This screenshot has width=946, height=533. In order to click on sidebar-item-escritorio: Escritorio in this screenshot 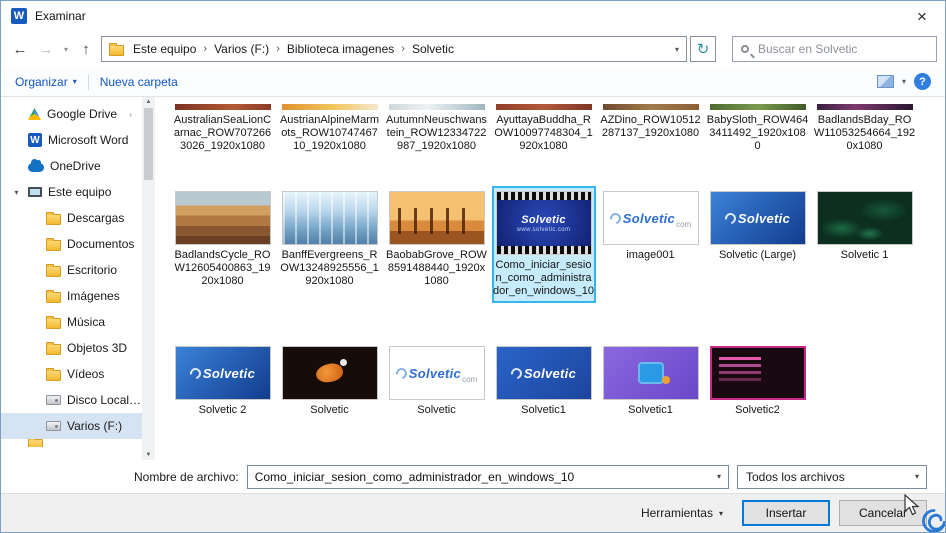, I will do `click(71, 270)`.